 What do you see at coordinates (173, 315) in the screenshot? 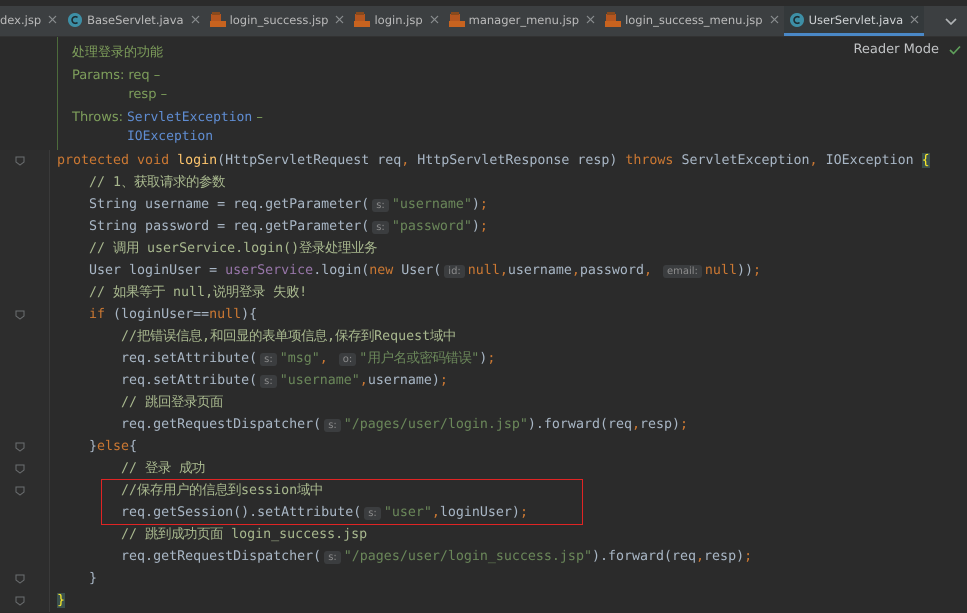
I see `code-line: if (loginUser==null){` at bounding box center [173, 315].